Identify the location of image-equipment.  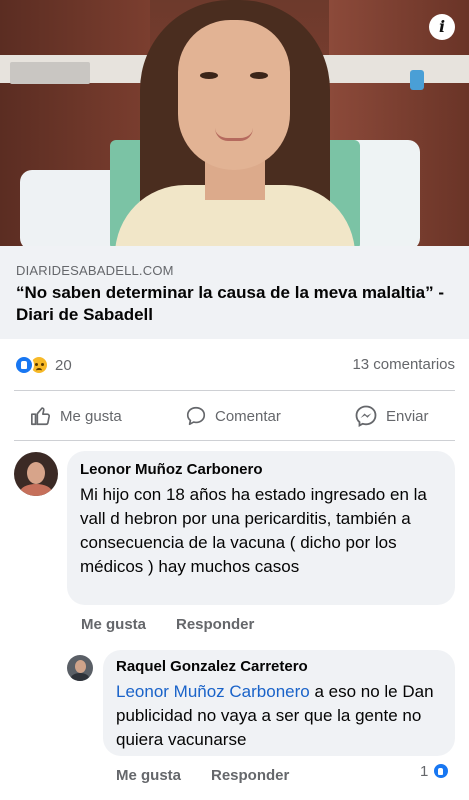
(417, 80).